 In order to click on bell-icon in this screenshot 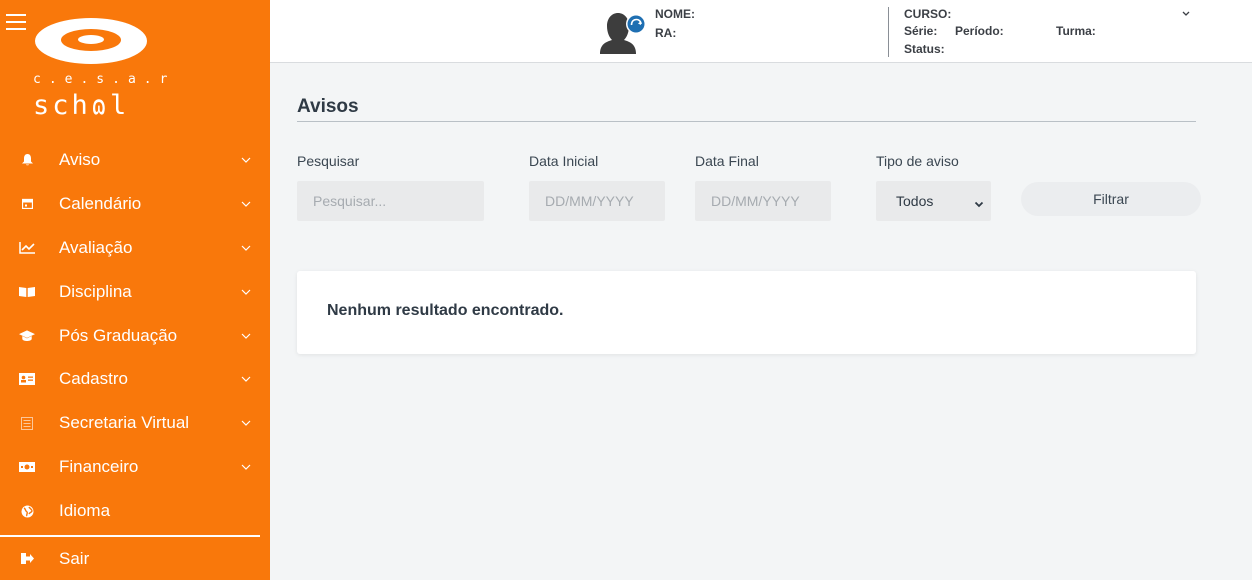, I will do `click(27, 160)`.